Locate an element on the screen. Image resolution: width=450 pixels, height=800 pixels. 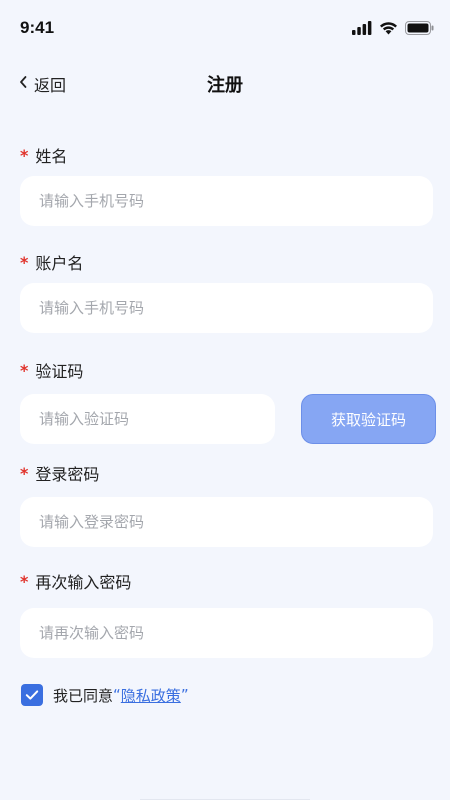
code-label: * 验证码 is located at coordinates (51, 370).